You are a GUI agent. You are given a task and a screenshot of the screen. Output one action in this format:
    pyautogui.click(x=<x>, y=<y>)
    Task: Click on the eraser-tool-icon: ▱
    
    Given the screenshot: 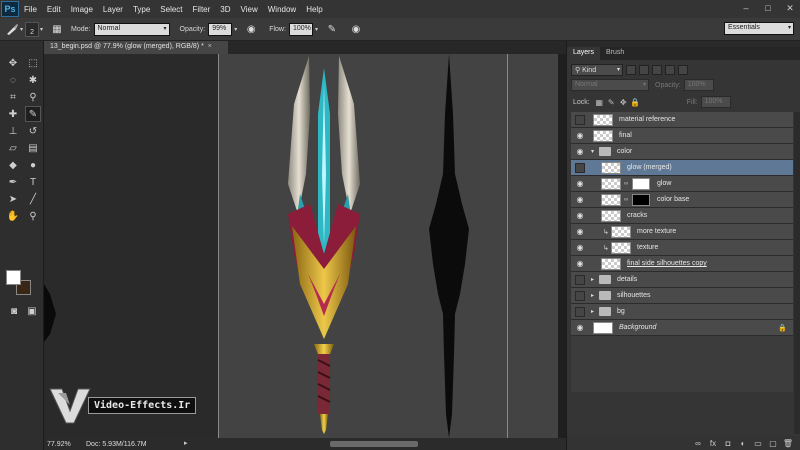 What is the action you would take?
    pyautogui.click(x=13, y=148)
    